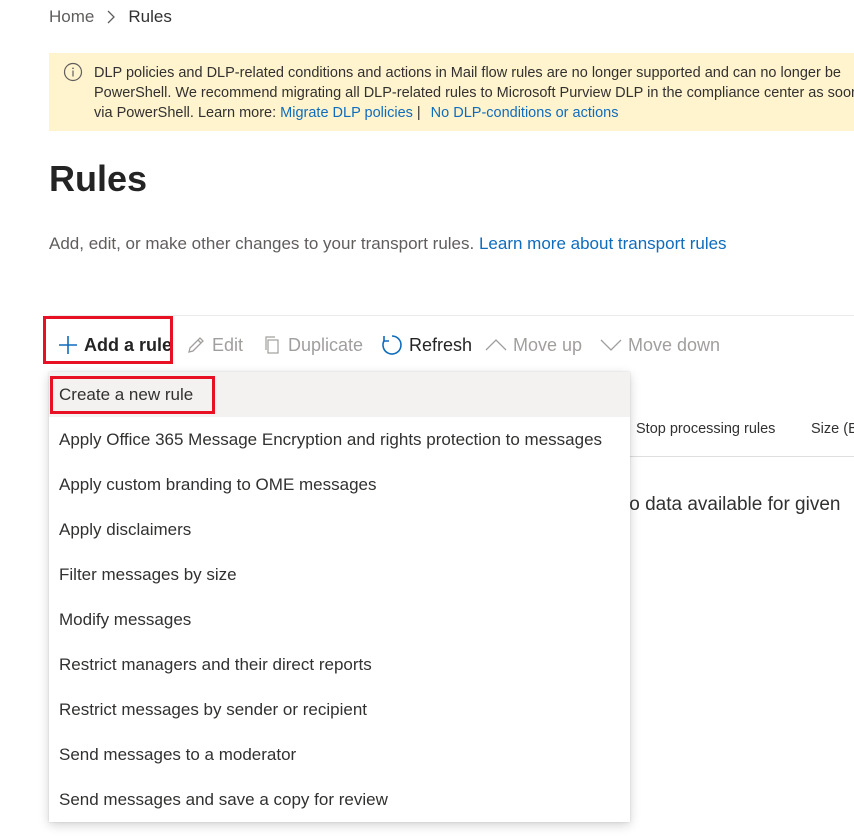  What do you see at coordinates (228, 344) in the screenshot?
I see `edit-label: Edit` at bounding box center [228, 344].